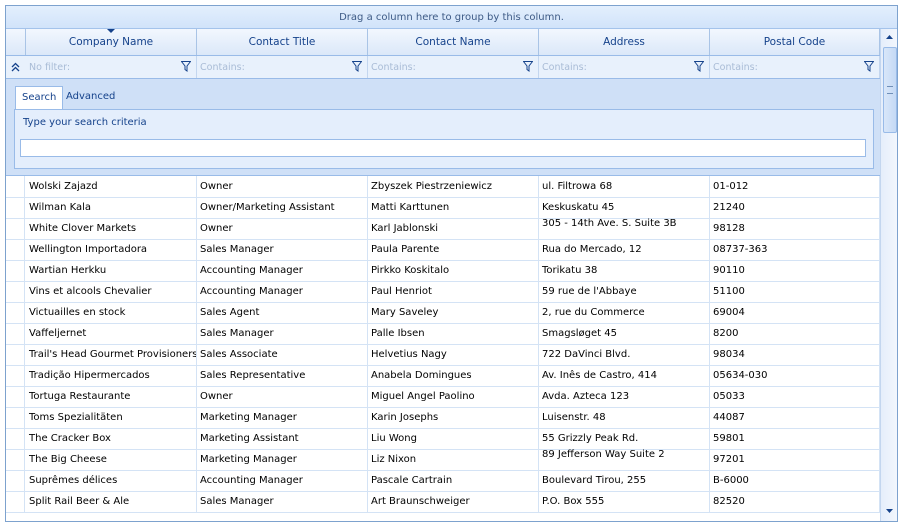 The image size is (906, 528). I want to click on filter-cell-company-name: No filter:, so click(111, 67).